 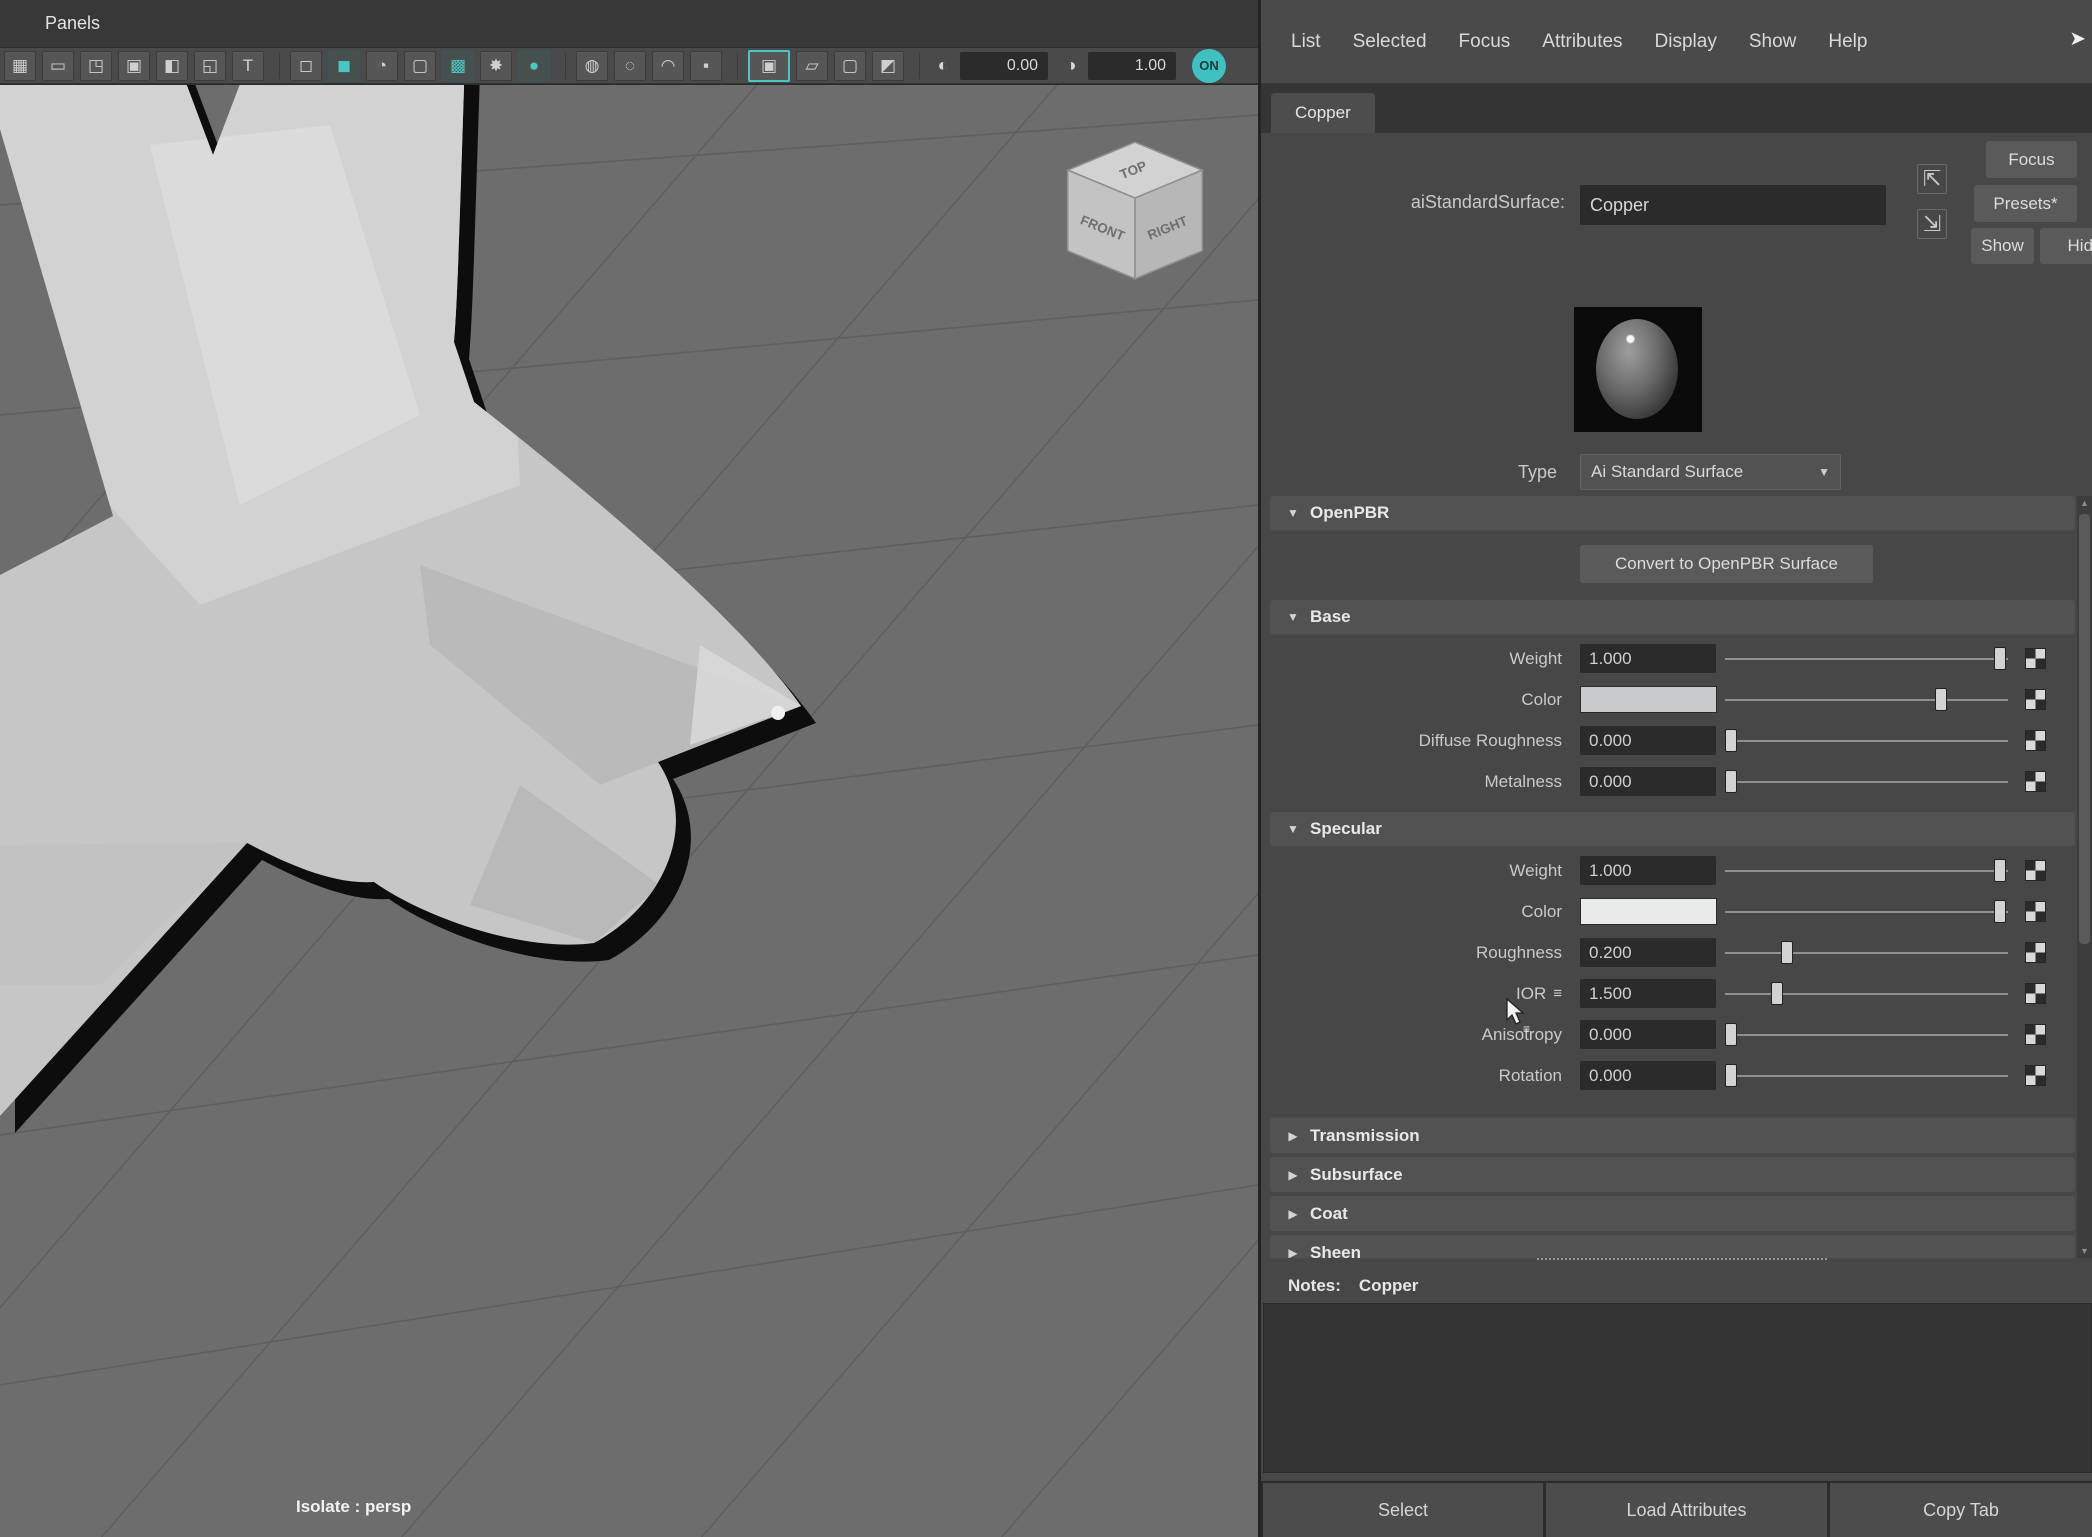 I want to click on shade-options-icon: ◔, so click(x=382, y=65).